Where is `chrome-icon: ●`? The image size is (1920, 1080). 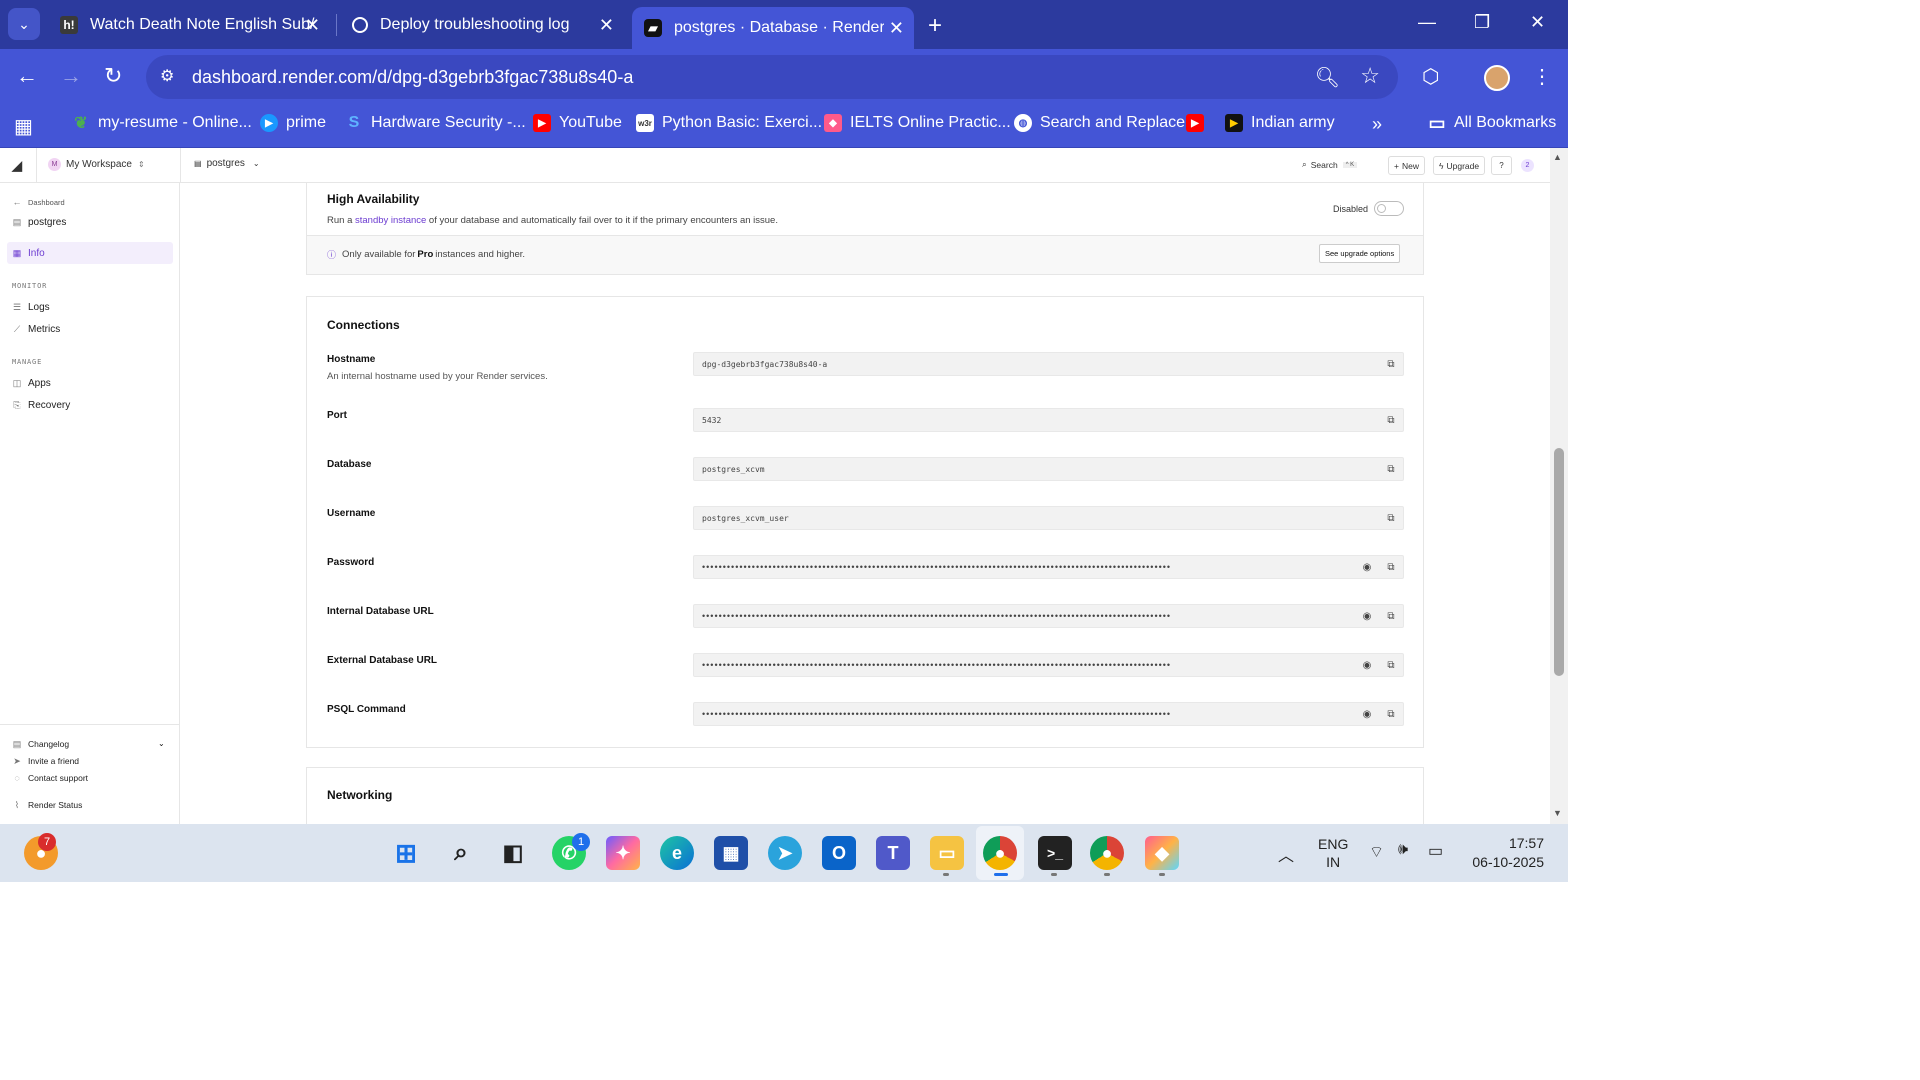 chrome-icon: ● is located at coordinates (1000, 853).